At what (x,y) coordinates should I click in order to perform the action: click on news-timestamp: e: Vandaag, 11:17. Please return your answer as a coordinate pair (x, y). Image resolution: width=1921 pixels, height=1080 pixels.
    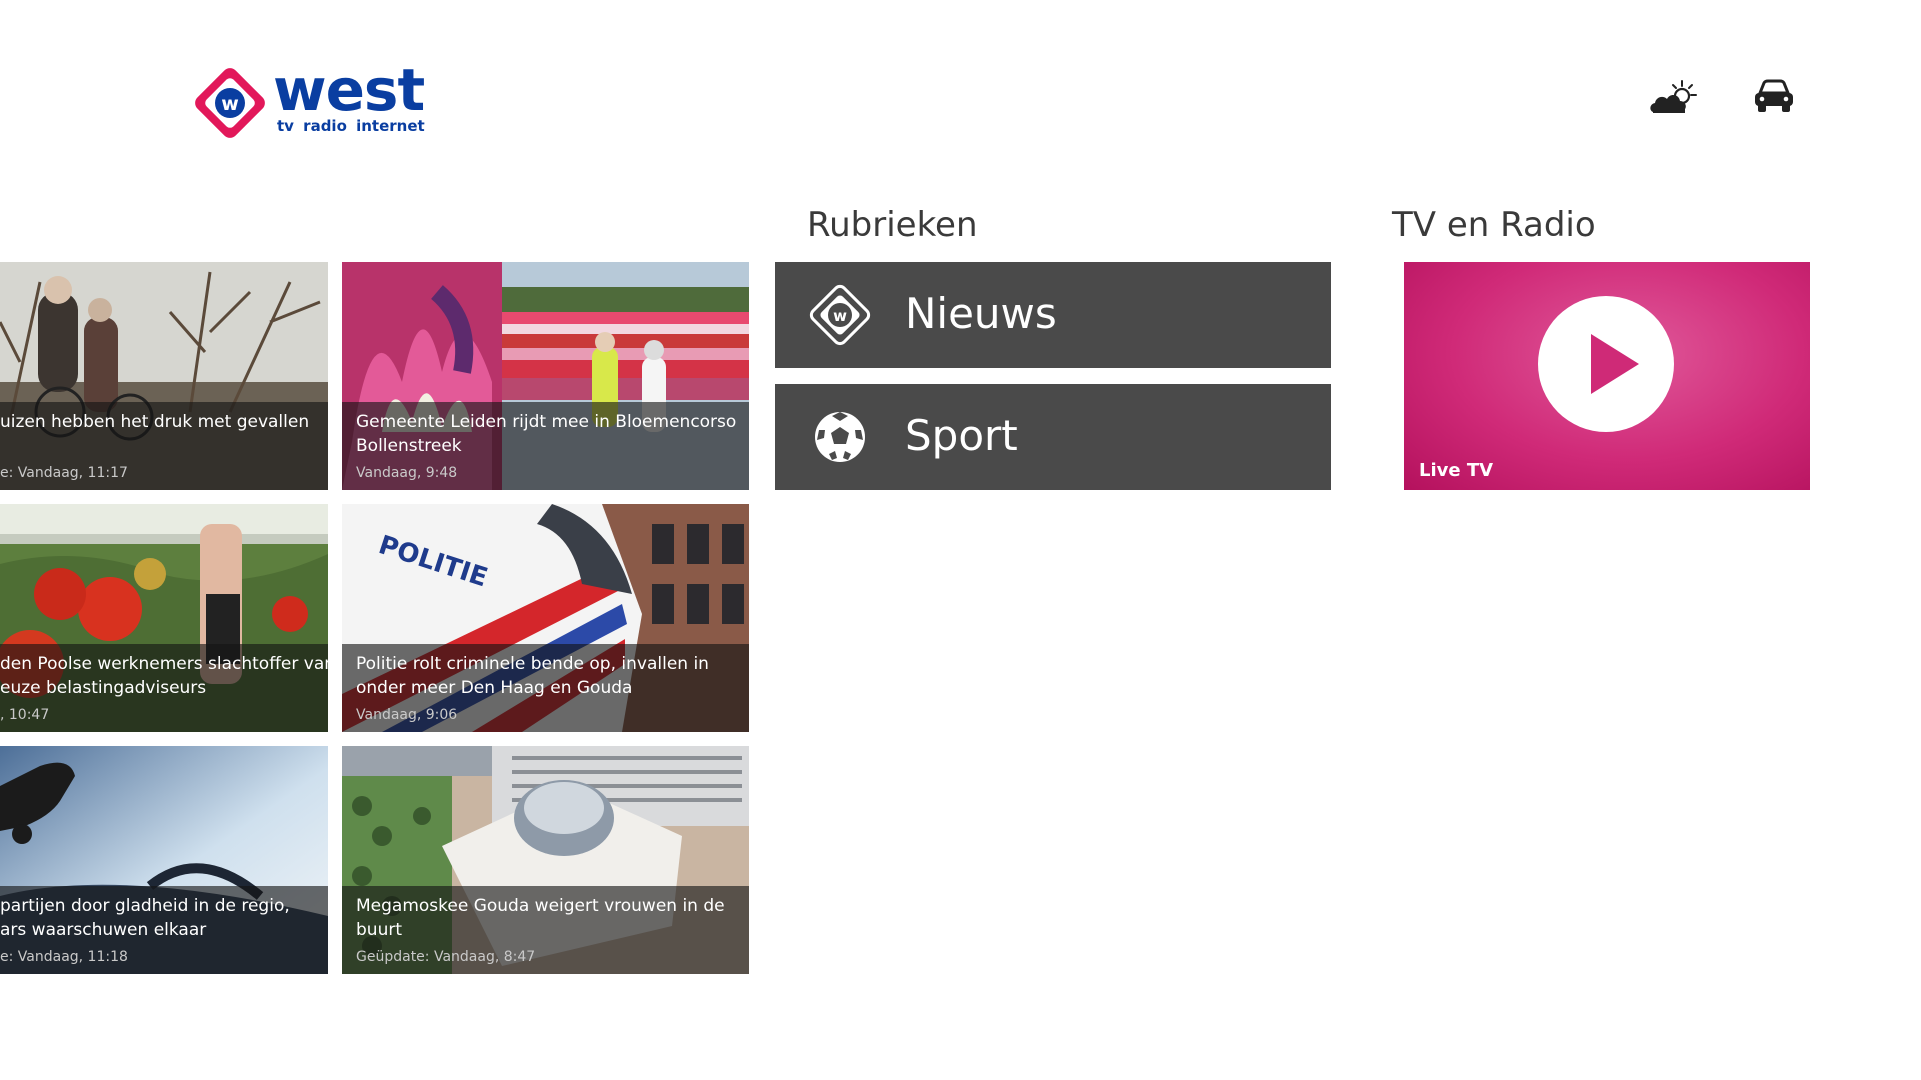
    Looking at the image, I should click on (64, 473).